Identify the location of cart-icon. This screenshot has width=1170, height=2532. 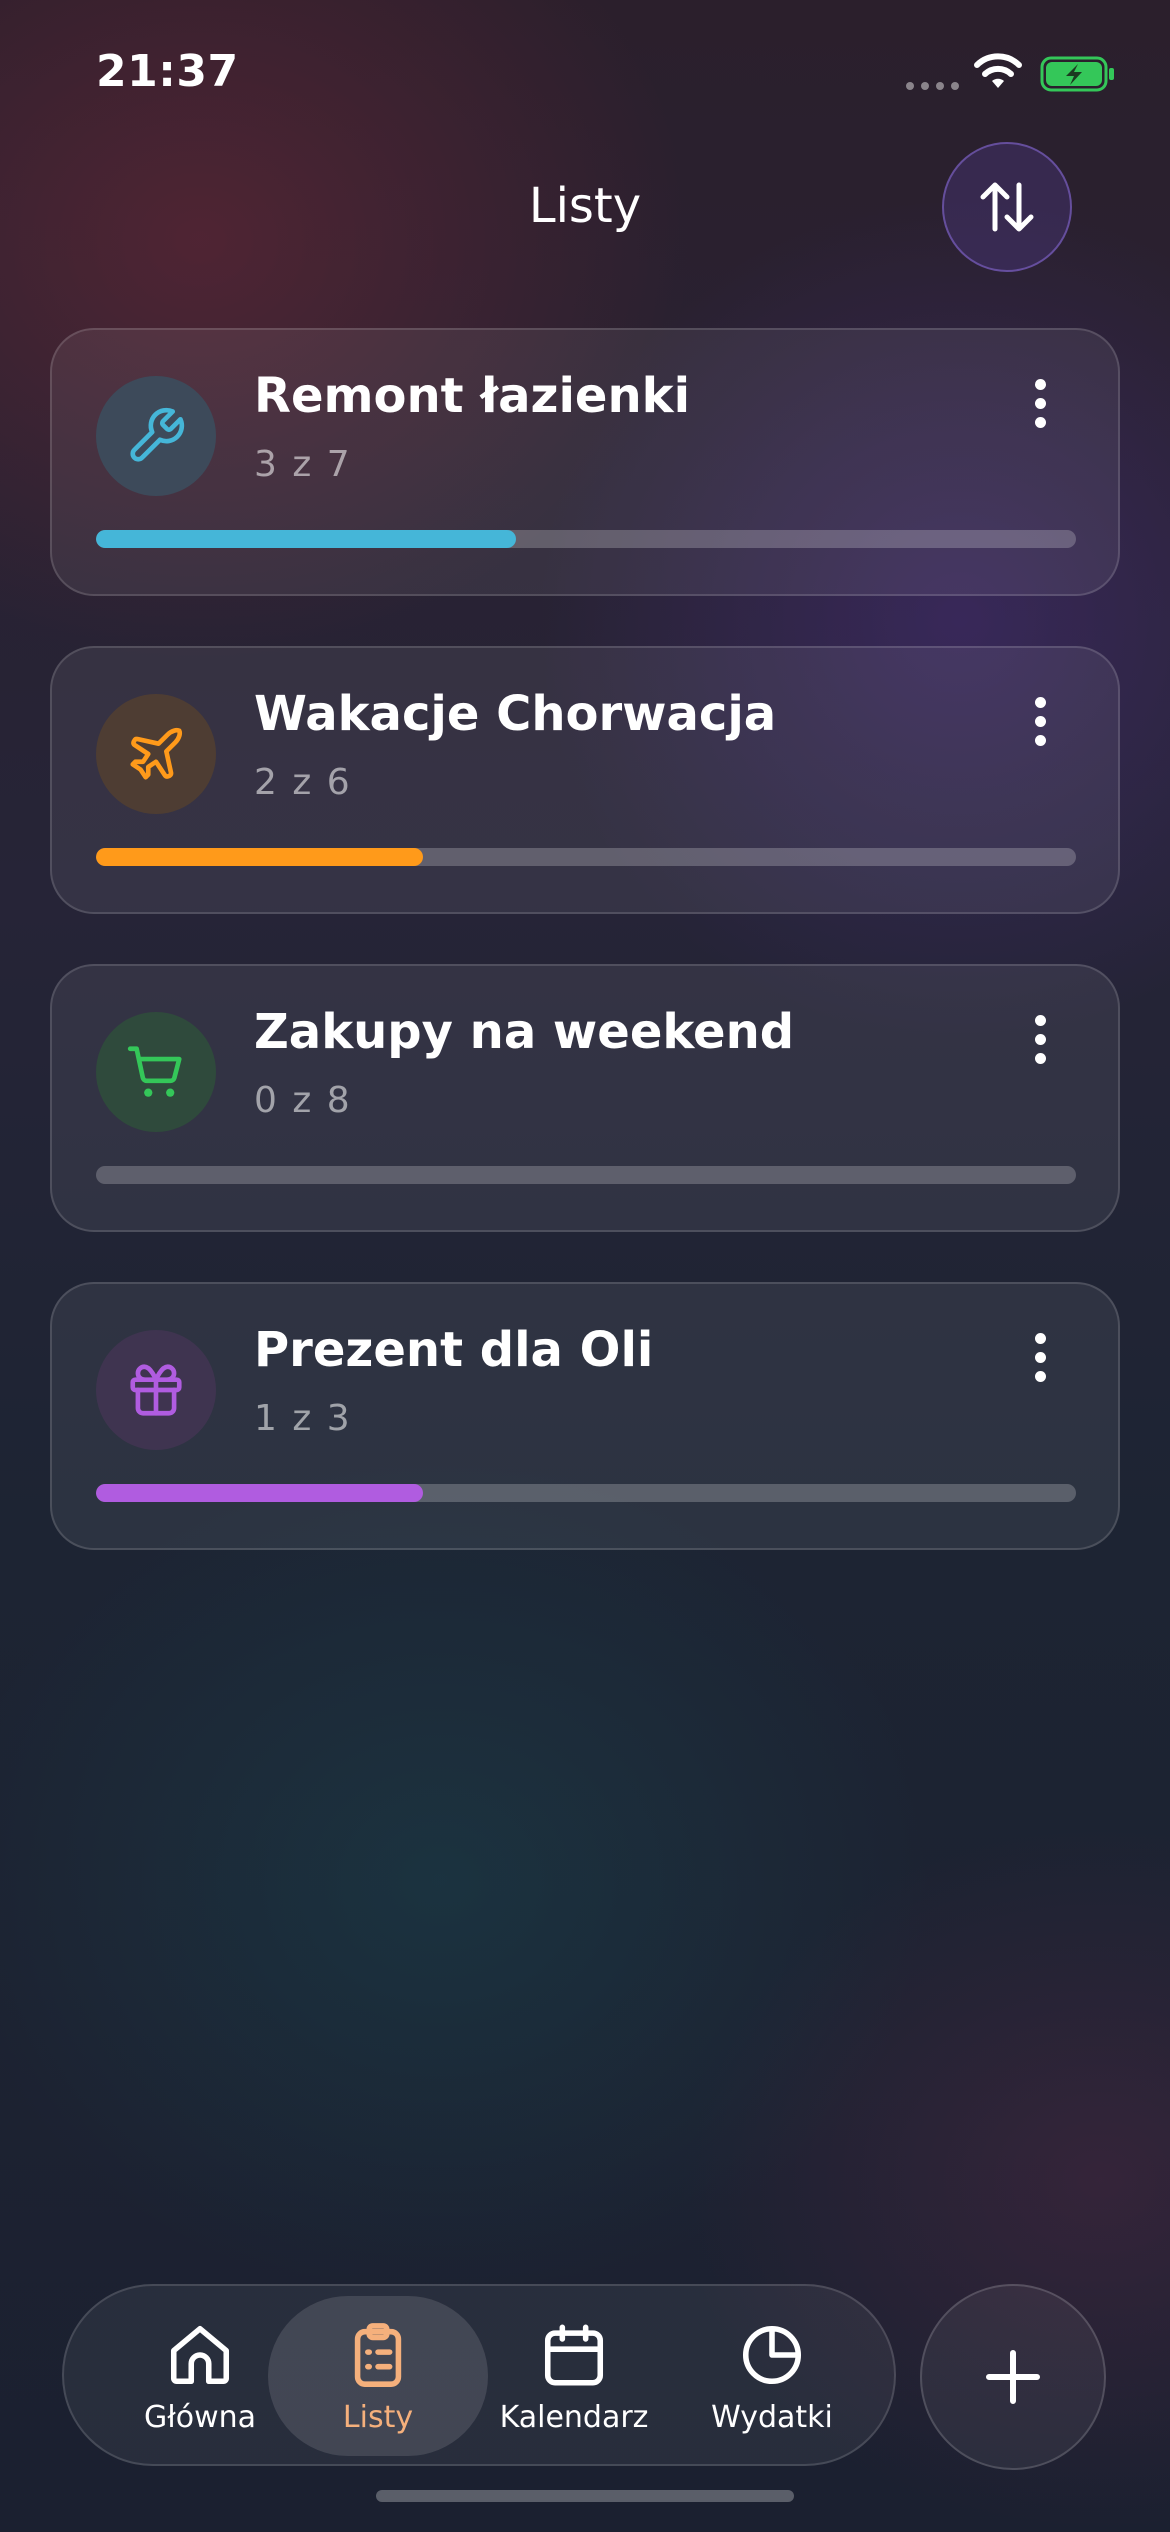
(154, 1071).